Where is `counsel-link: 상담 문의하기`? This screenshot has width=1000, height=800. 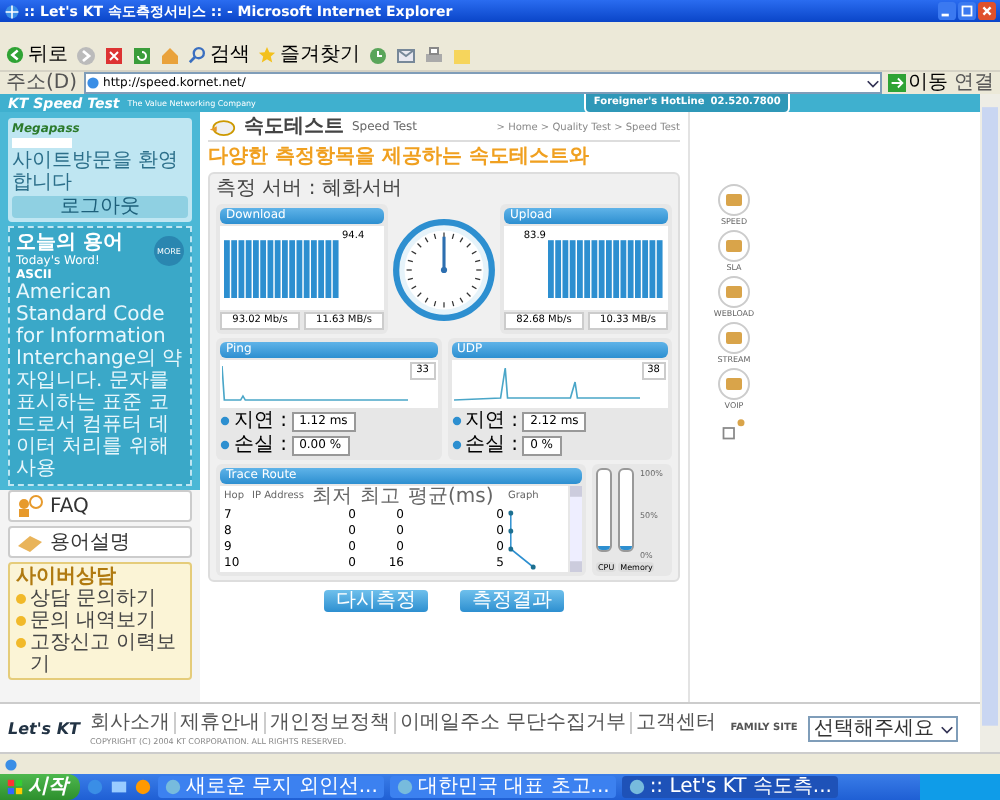 counsel-link: 상담 문의하기 is located at coordinates (100, 599).